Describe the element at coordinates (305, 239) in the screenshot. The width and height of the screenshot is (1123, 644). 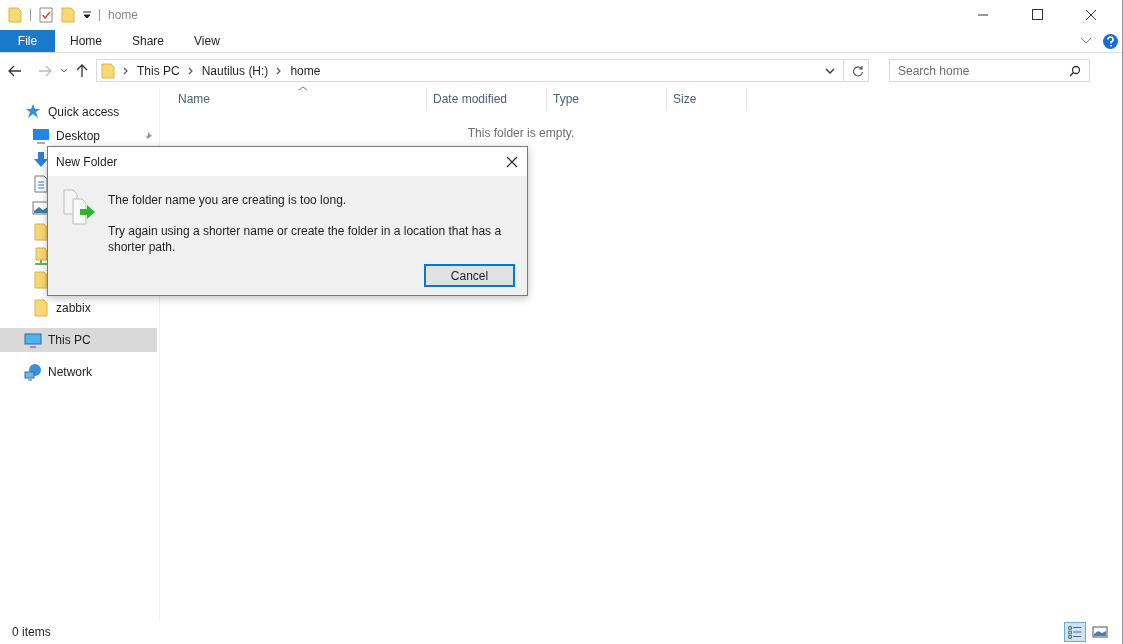
I see `dialog-detail: Try again using a shorter name or create the folder in a location that has a shorter path.` at that location.